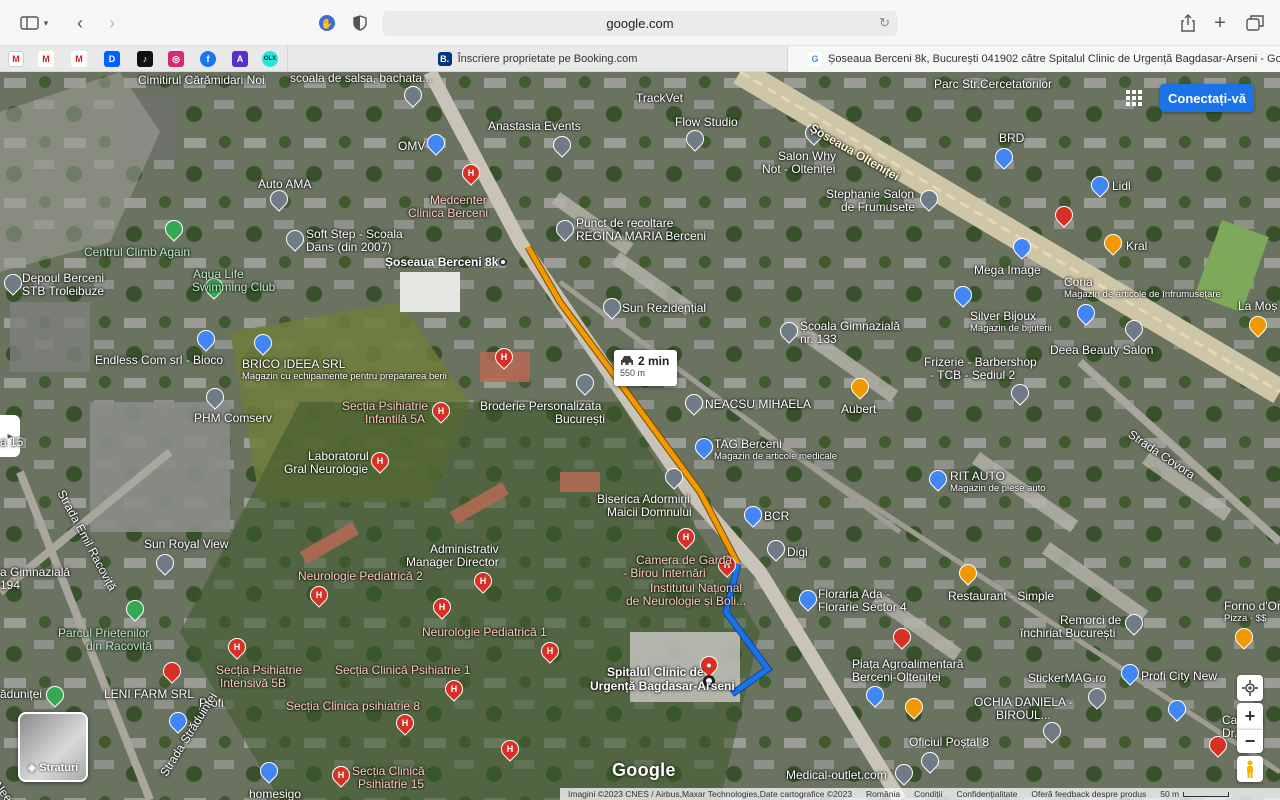 This screenshot has width=1280, height=800. What do you see at coordinates (1088, 794) in the screenshot?
I see `feedback-link: Oferă feedback despre produs` at bounding box center [1088, 794].